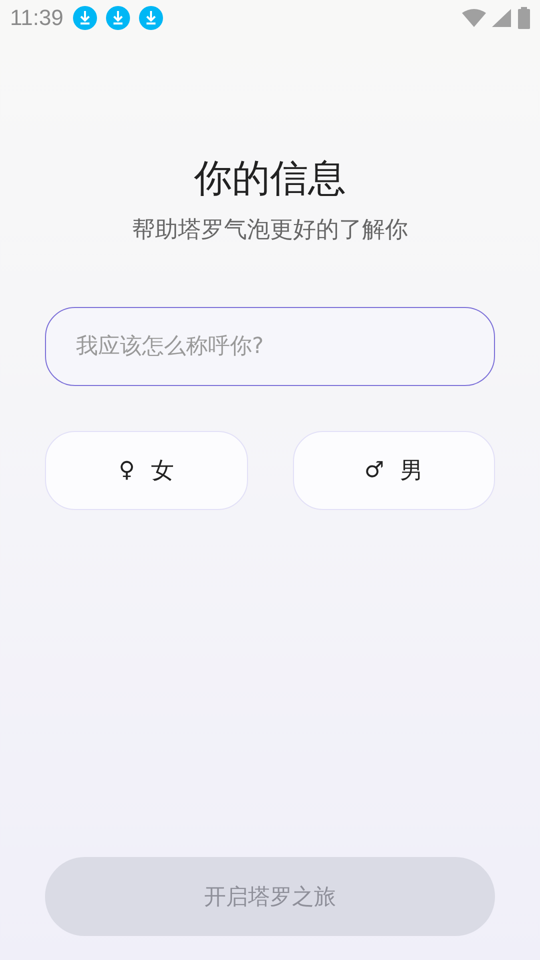 The image size is (540, 960). What do you see at coordinates (524, 18) in the screenshot?
I see `battery-icon` at bounding box center [524, 18].